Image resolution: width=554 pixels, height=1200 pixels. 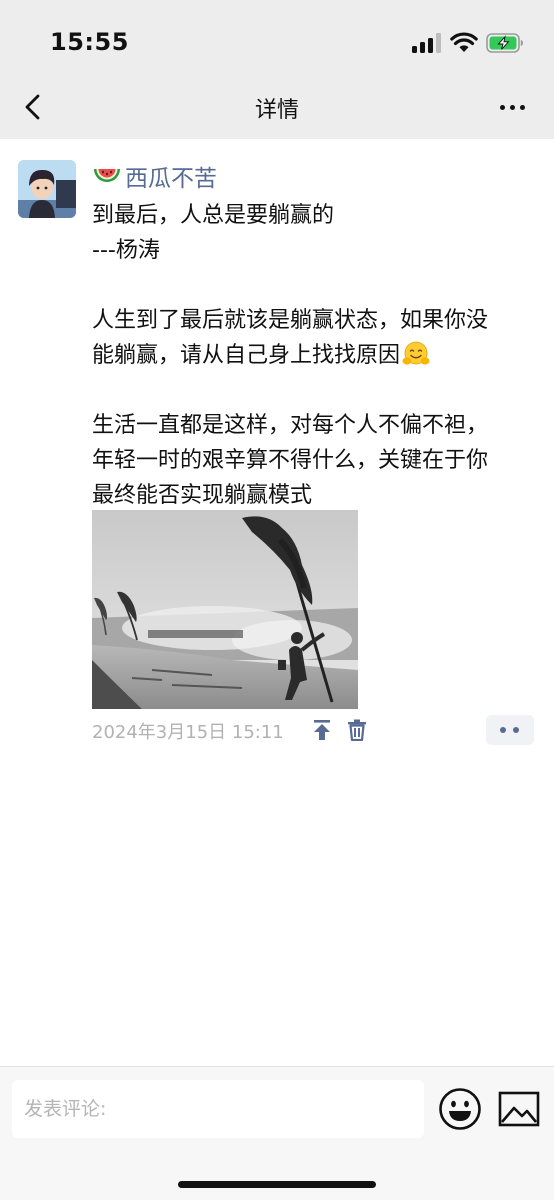 I want to click on author-label: 西瓜不苦, so click(x=171, y=179).